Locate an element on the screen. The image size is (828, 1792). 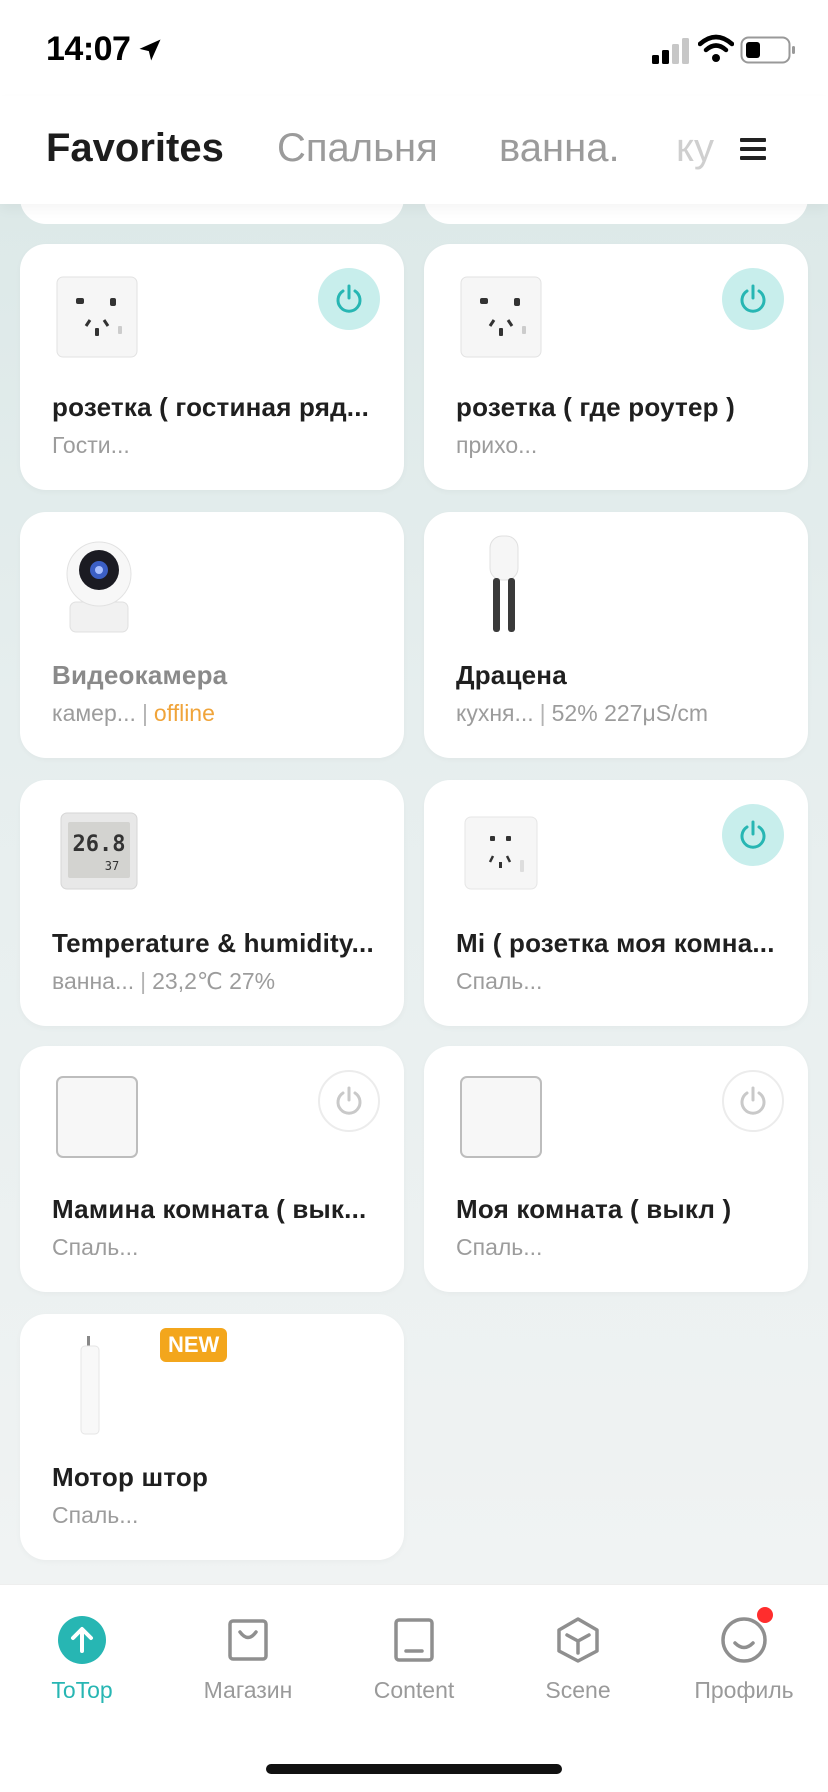
nav-profile: Профиль is located at coordinates (744, 1655).